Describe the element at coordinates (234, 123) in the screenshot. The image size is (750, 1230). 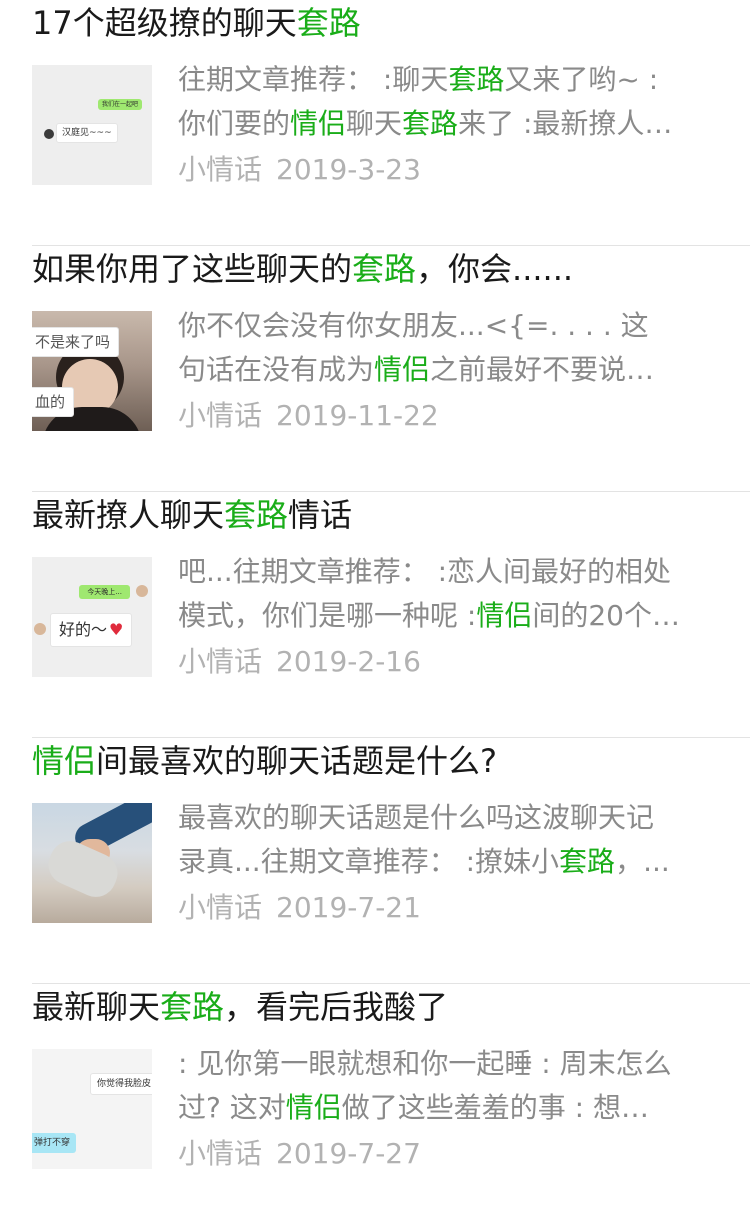
I see `text-segment: 你们要的` at that location.